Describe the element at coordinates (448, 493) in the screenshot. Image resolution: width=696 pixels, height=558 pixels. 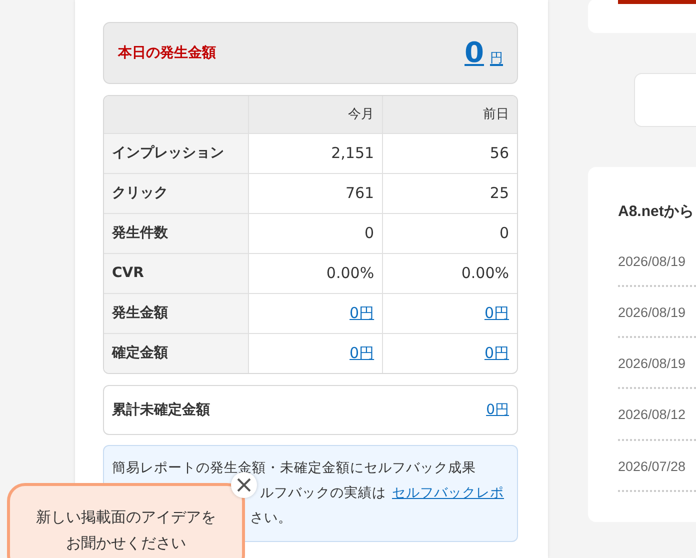
I see `self-back-report-link: セルフバックレポ` at that location.